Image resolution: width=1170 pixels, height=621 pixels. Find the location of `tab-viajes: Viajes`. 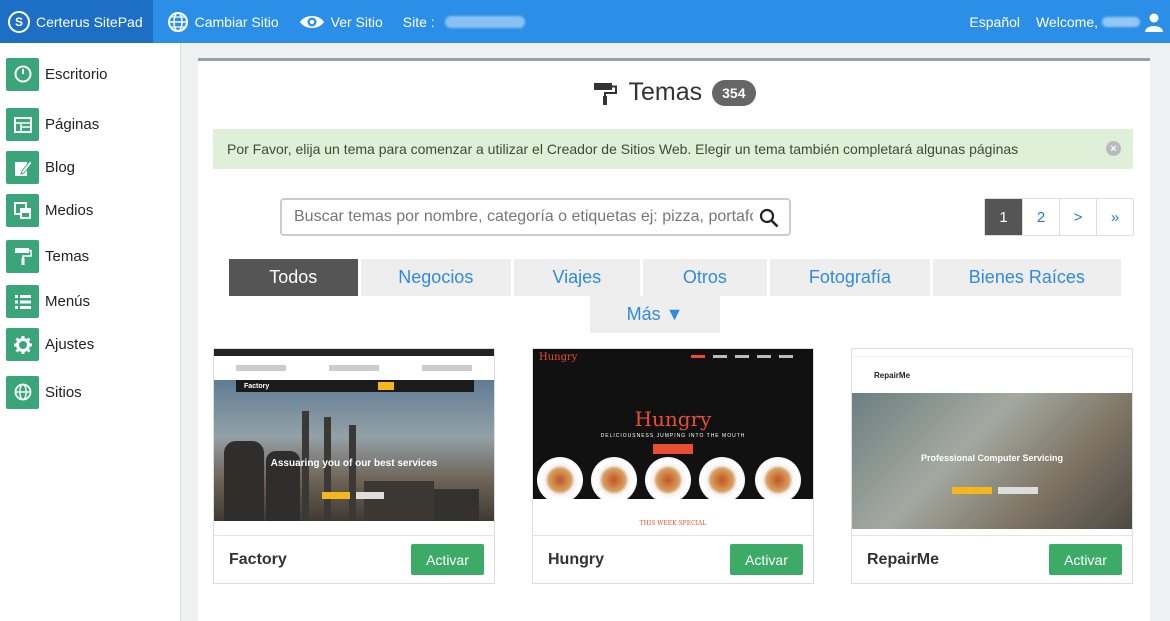

tab-viajes: Viajes is located at coordinates (577, 277).